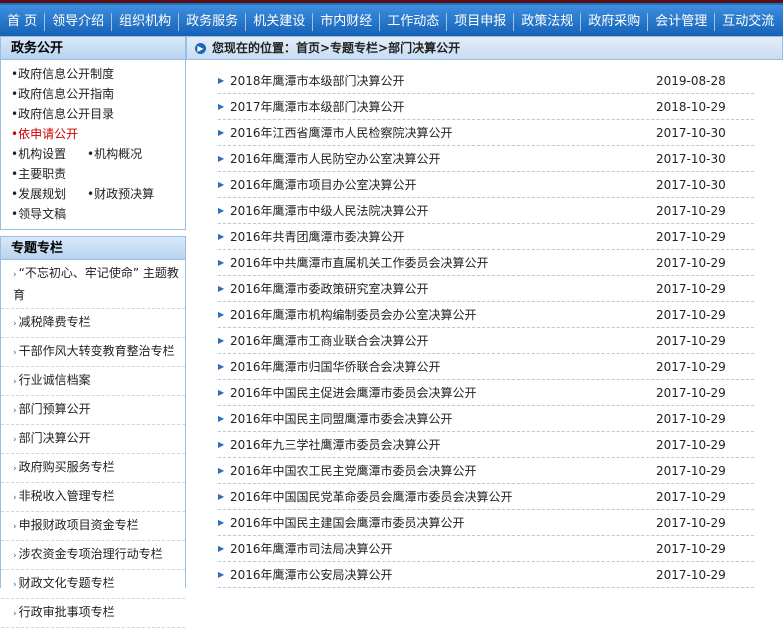 This screenshot has height=628, width=783. I want to click on list-item: ▶ 2016年鹰潭市归国华侨联合会决算公开 2017-10-29, so click(486, 367).